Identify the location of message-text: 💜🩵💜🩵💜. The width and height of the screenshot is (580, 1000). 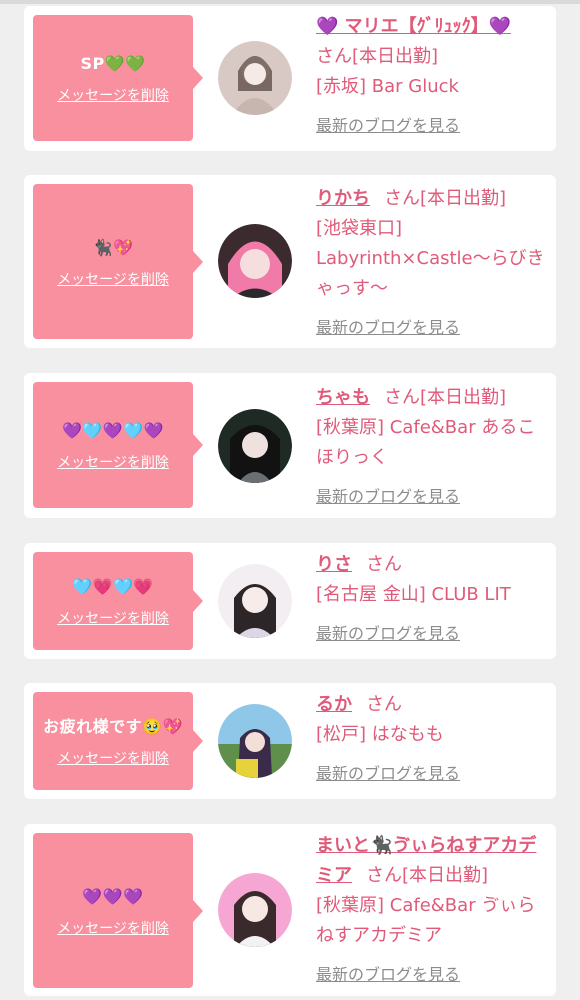
(113, 430).